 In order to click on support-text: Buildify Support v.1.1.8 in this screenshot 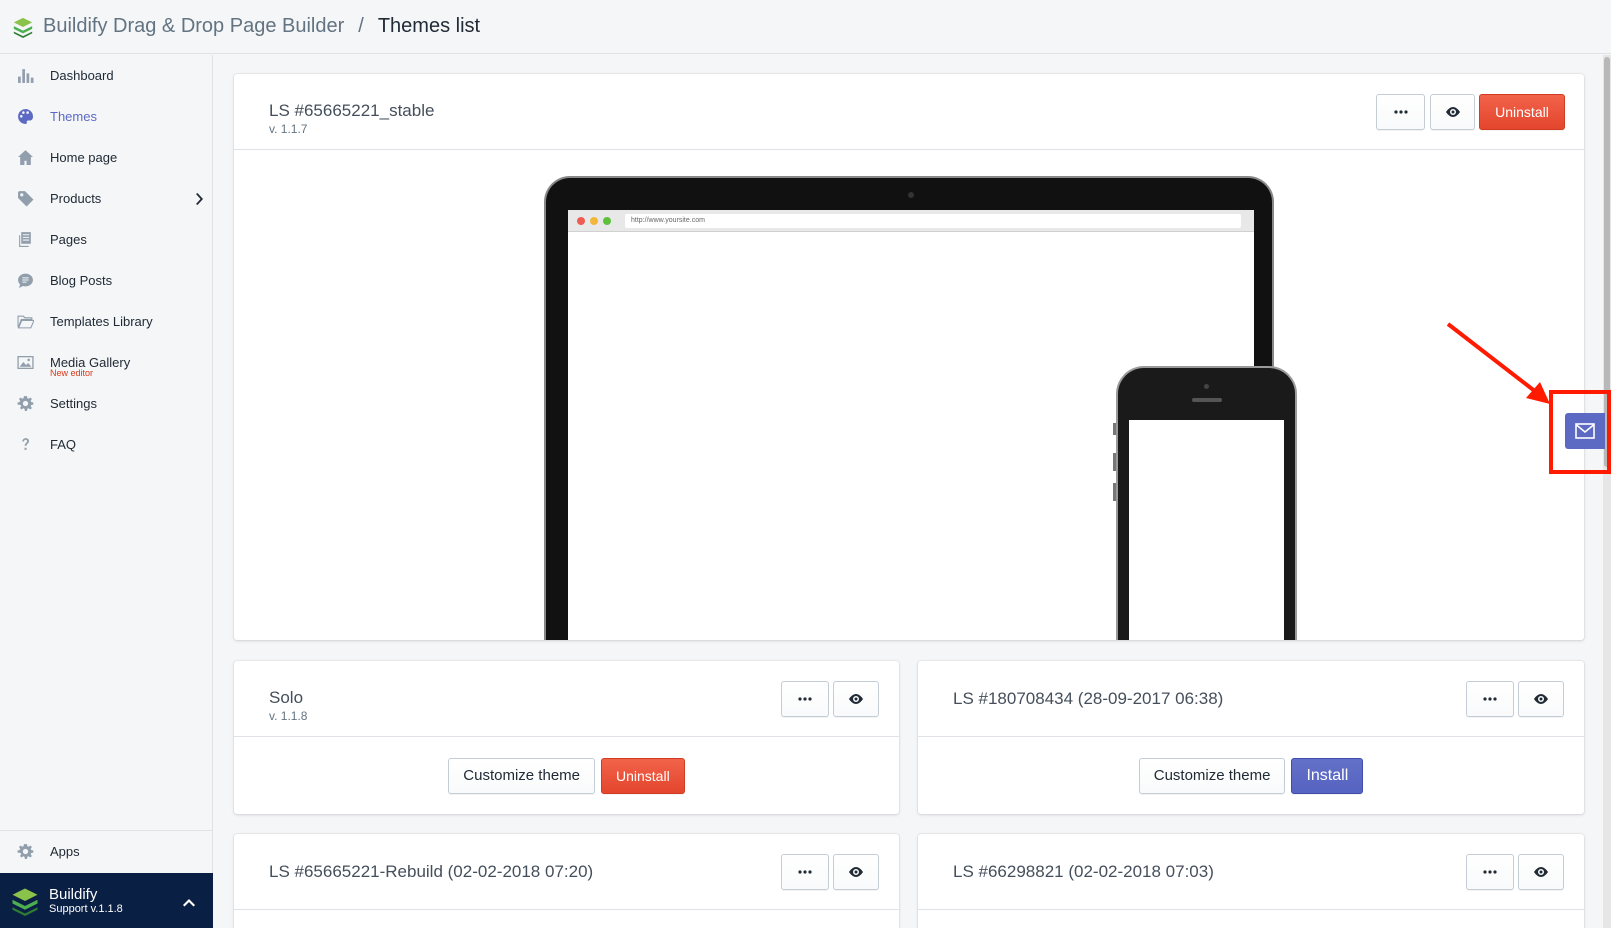, I will do `click(86, 901)`.